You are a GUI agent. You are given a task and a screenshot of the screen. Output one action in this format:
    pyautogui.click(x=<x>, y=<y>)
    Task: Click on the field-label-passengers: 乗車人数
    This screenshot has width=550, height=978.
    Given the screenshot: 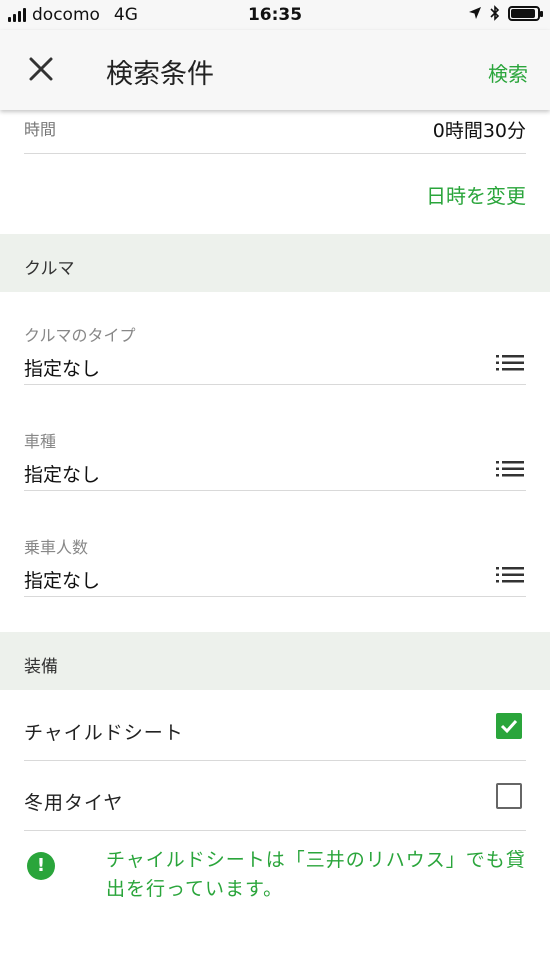 What is the action you would take?
    pyautogui.click(x=56, y=547)
    